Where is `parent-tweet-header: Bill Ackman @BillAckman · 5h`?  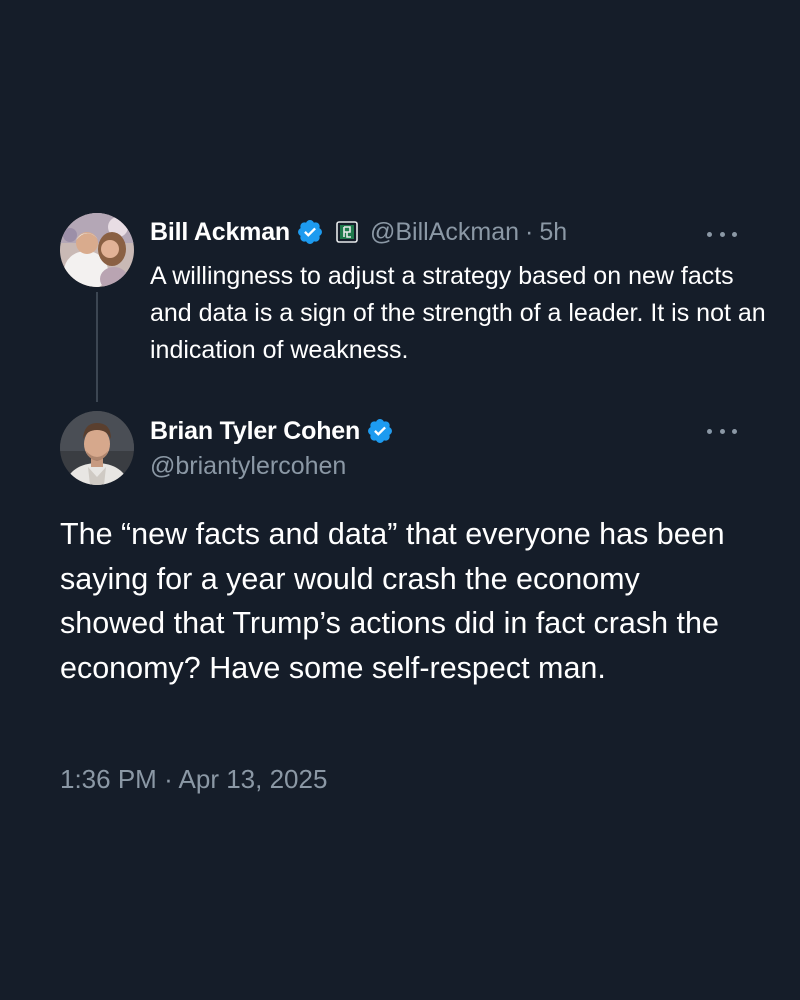 parent-tweet-header: Bill Ackman @BillAckman · 5h is located at coordinates (358, 232).